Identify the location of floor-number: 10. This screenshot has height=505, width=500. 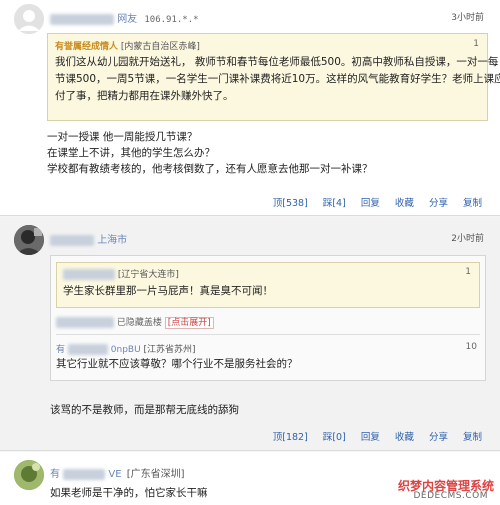
(471, 347).